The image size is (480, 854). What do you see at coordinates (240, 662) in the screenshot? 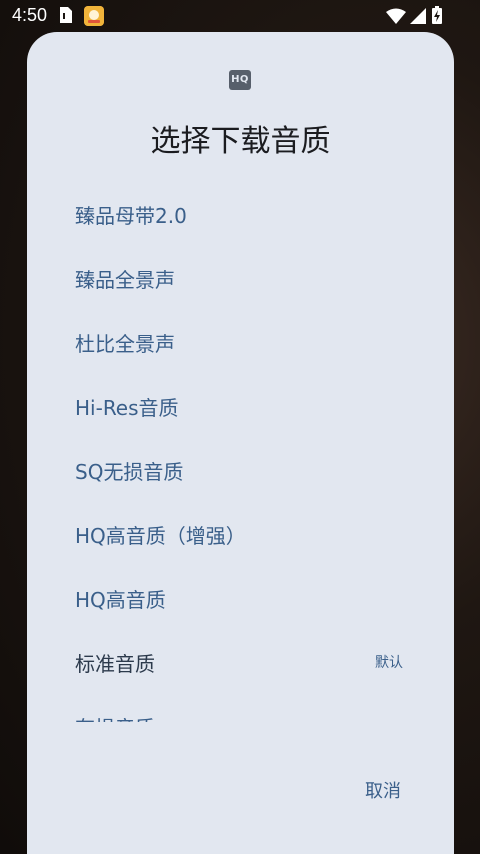
I see `quality-option-standard: 标准音质 默认` at bounding box center [240, 662].